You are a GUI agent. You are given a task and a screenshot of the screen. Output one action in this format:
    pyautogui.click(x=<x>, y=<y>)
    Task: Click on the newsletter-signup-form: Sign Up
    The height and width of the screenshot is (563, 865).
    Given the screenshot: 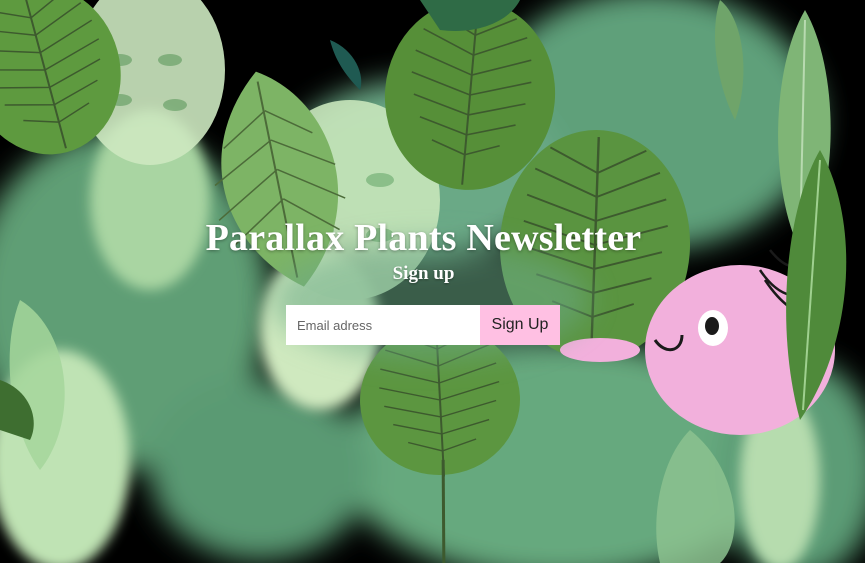 What is the action you would take?
    pyautogui.click(x=423, y=325)
    